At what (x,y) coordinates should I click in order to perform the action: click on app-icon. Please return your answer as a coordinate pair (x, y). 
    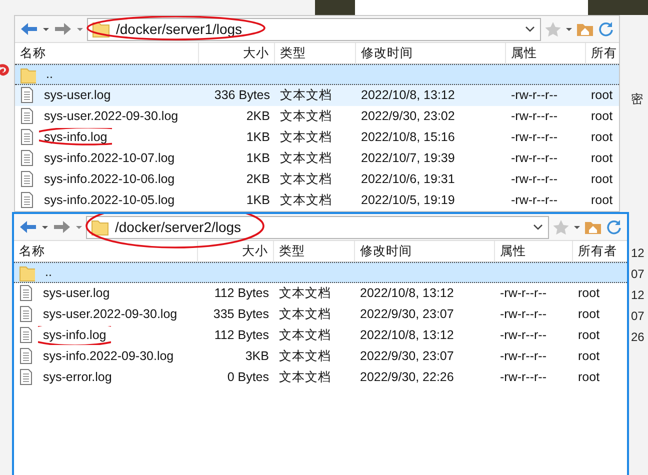
    Looking at the image, I should click on (5, 71).